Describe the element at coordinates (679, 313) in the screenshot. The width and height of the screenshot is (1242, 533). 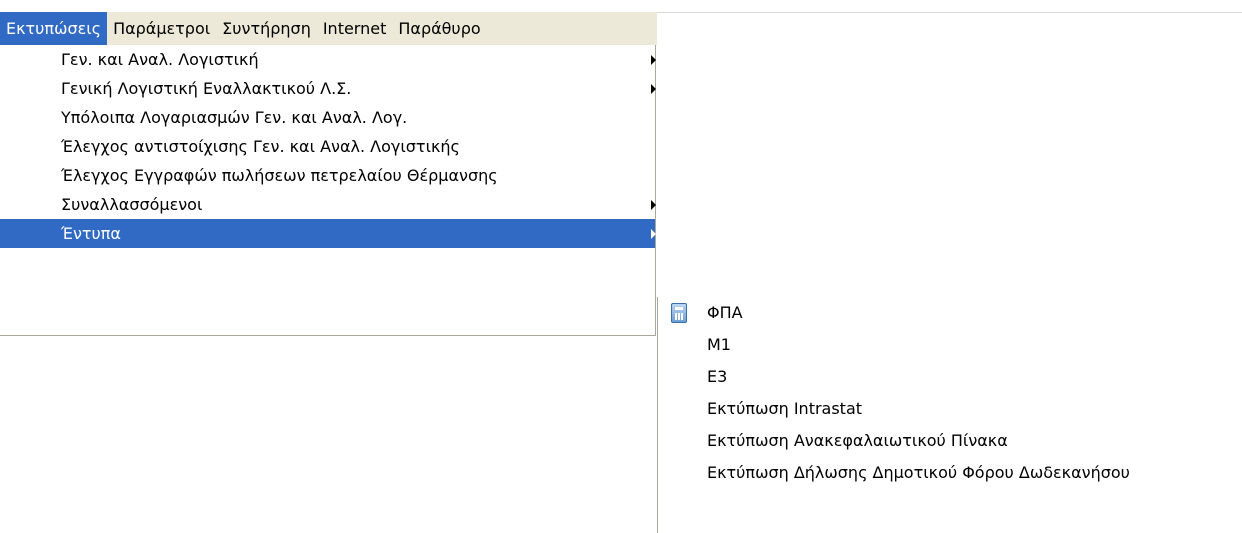
I see `calculator-icon` at that location.